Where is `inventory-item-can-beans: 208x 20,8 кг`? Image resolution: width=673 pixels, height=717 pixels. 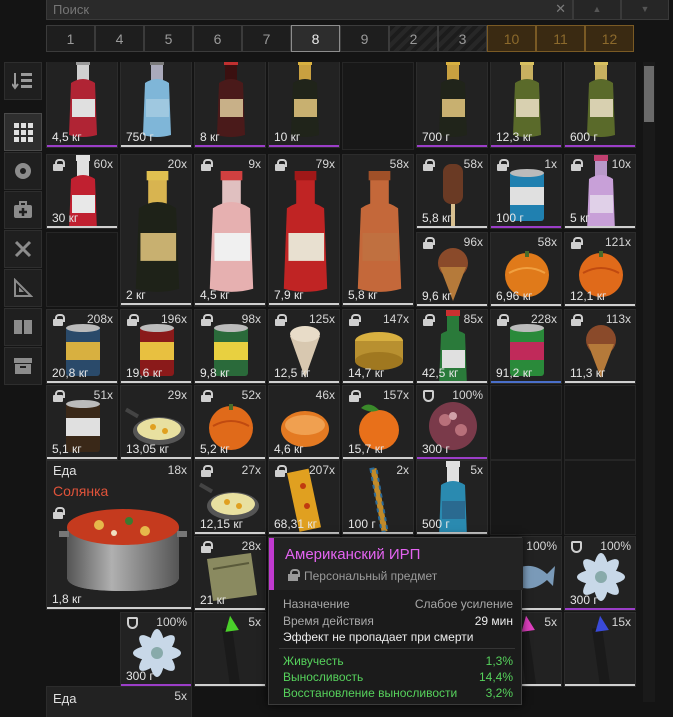
inventory-item-can-beans: 208x 20,8 кг is located at coordinates (82, 346).